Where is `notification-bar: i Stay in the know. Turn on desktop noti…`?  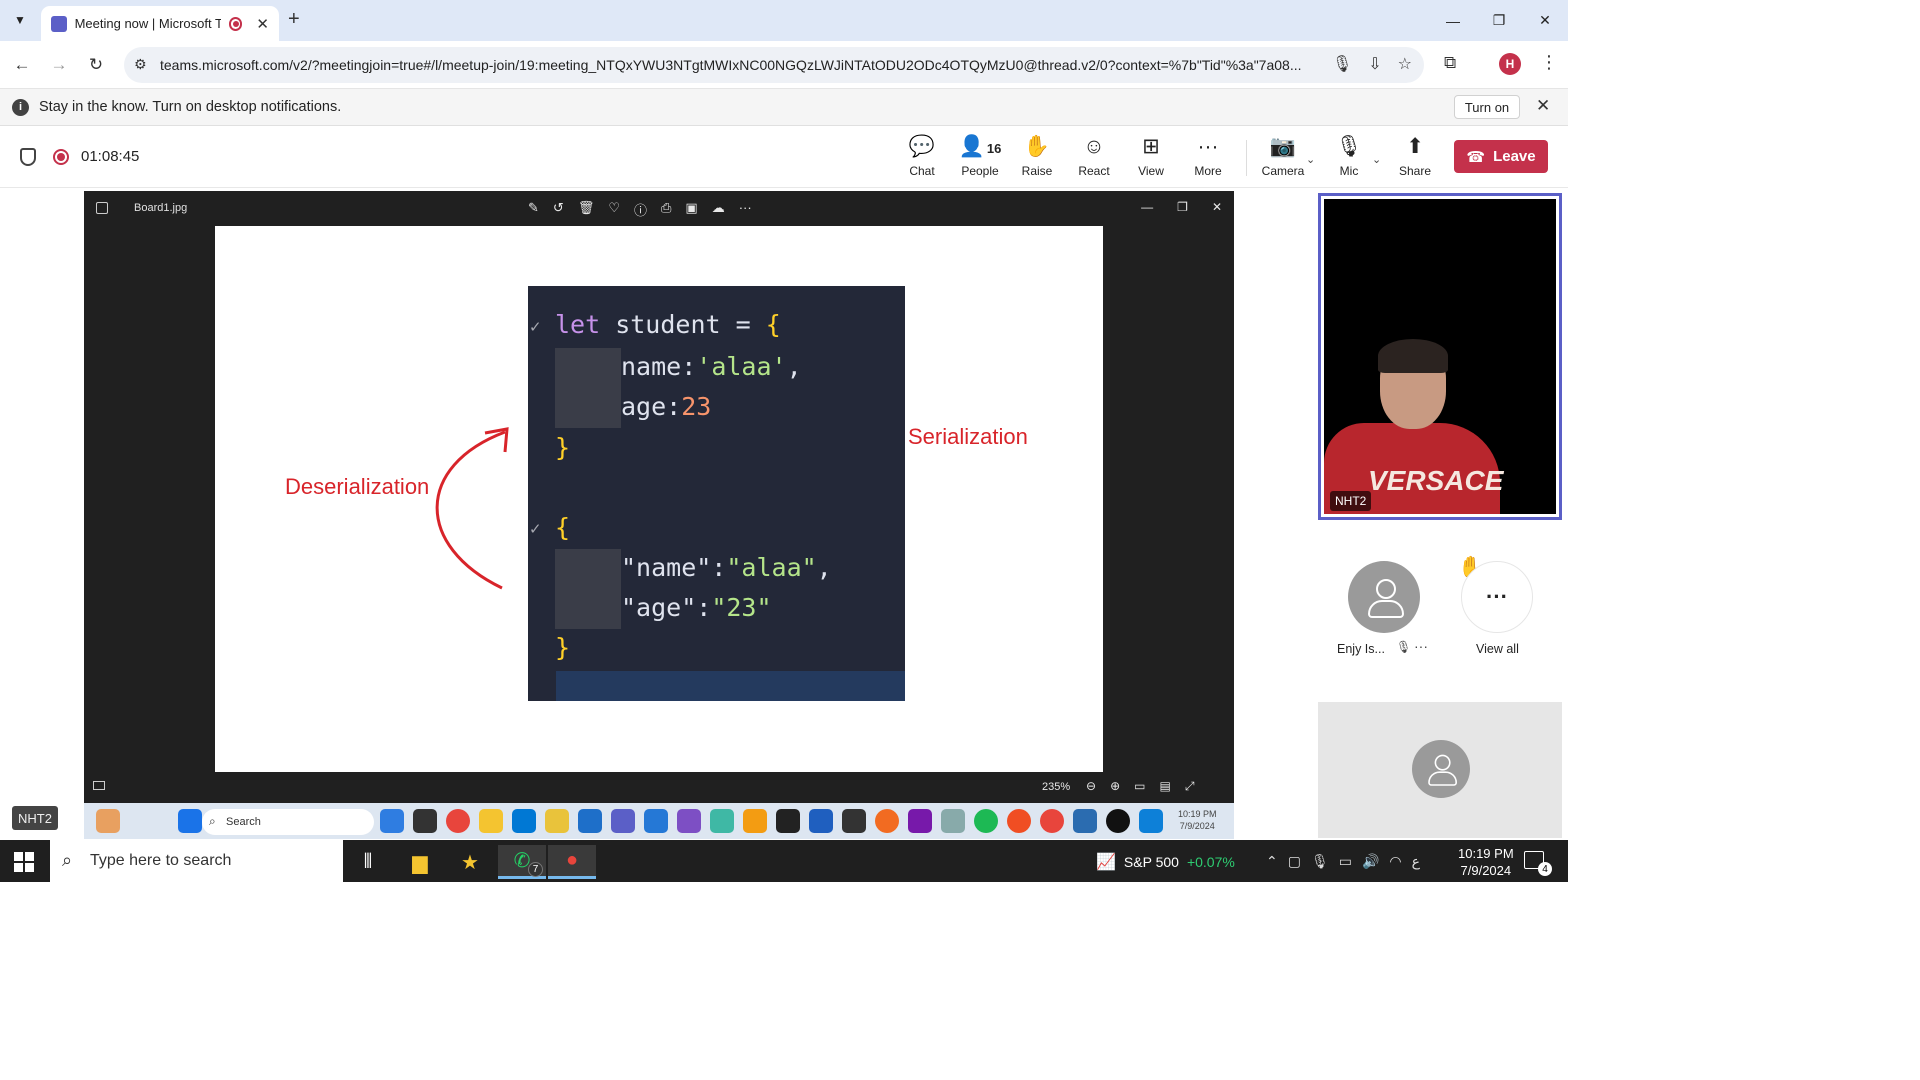
notification-bar: i Stay in the know. Turn on desktop noti… is located at coordinates (784, 107).